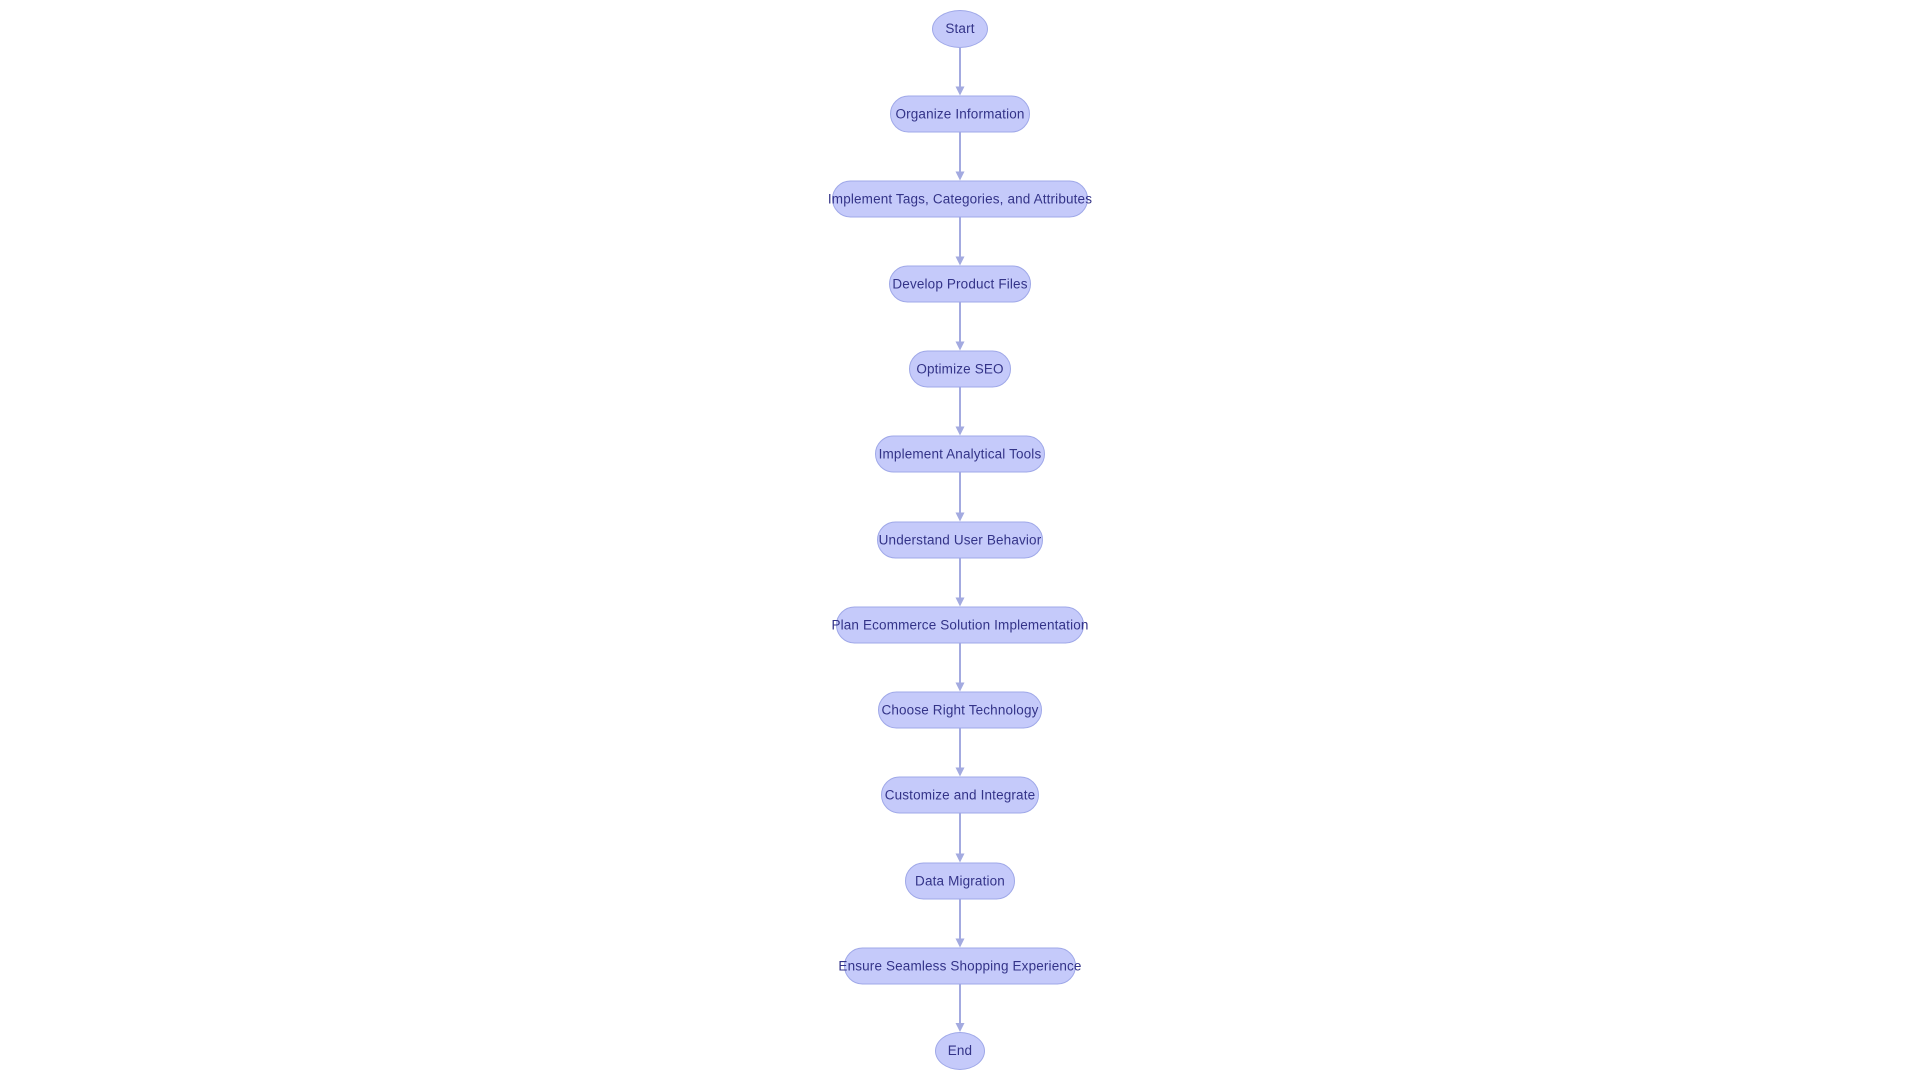  I want to click on flow-node-technology: Choose Right Technology, so click(960, 710).